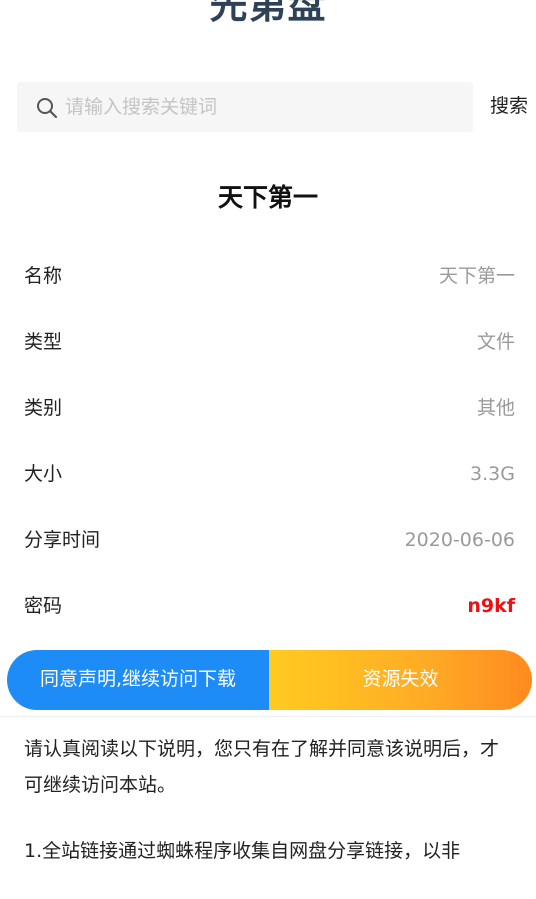 This screenshot has width=536, height=899. I want to click on info-label: 分享时间, so click(62, 540).